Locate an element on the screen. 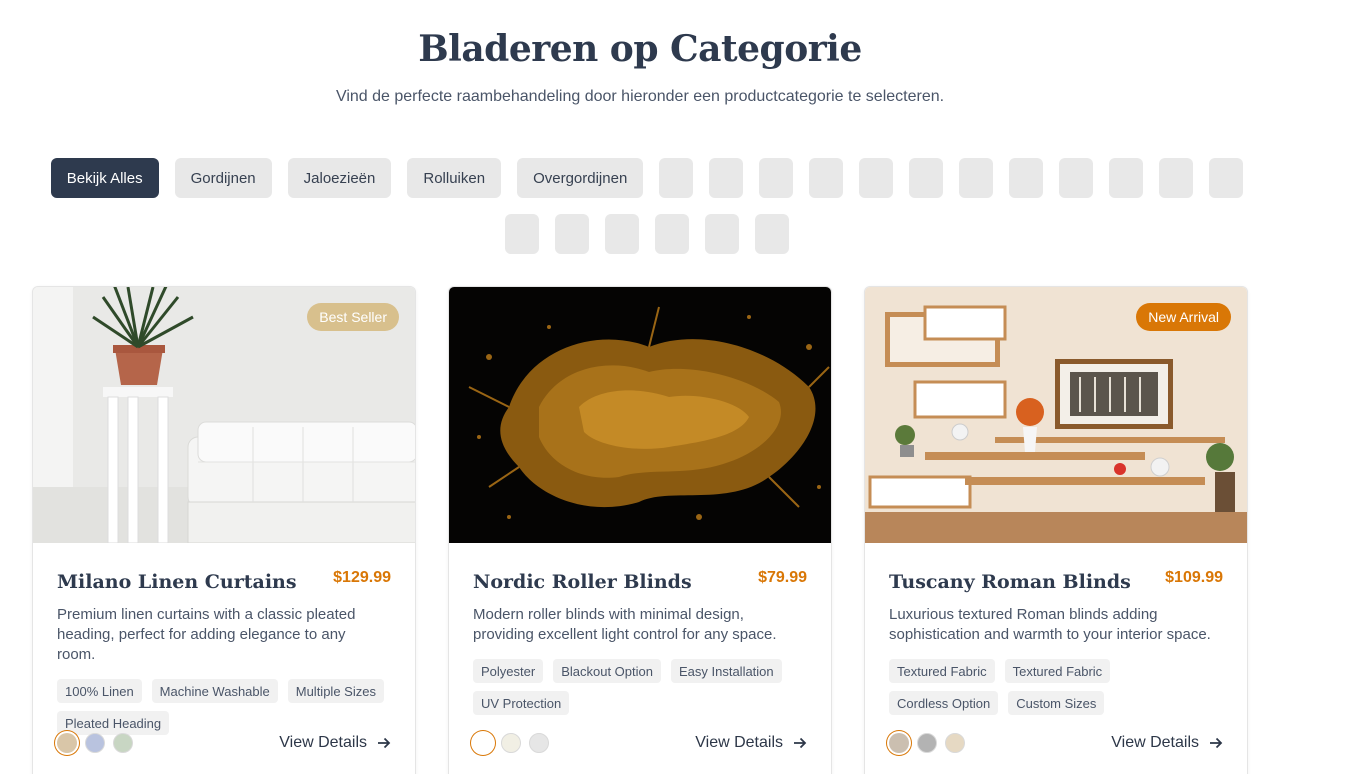 The image size is (1356, 774). tag: Blackout Option is located at coordinates (607, 671).